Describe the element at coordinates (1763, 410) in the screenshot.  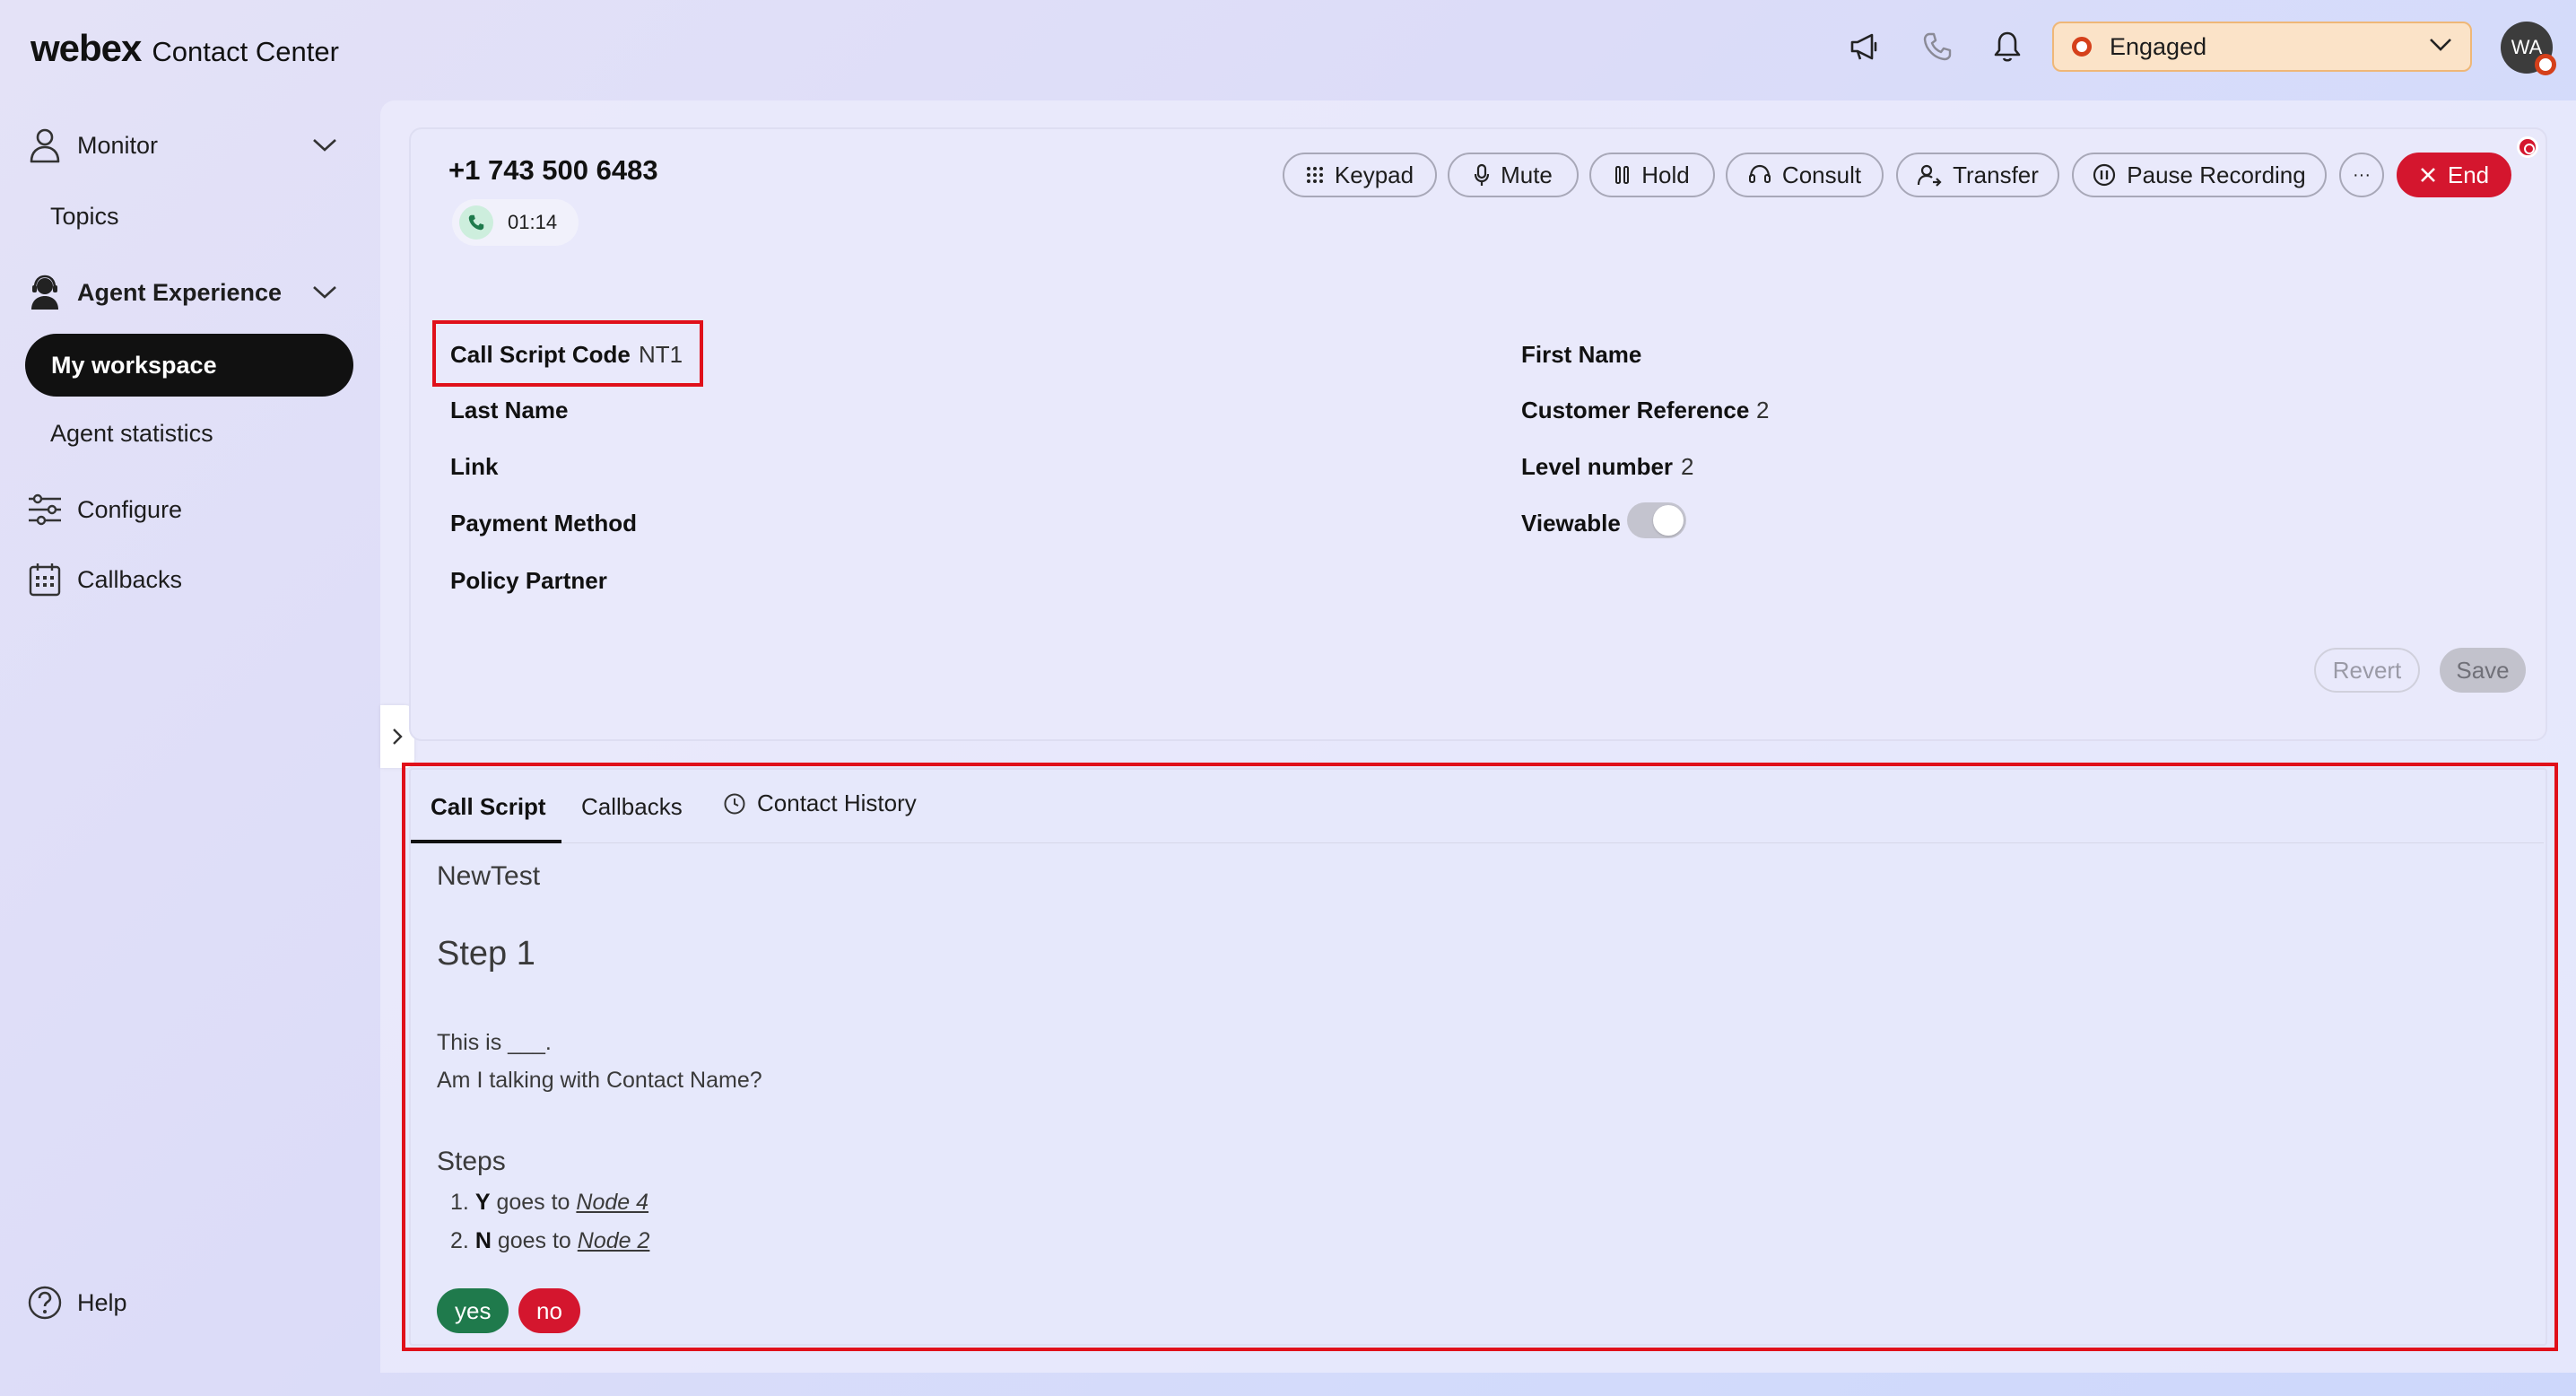
I see `customer-reference-value: 2` at that location.